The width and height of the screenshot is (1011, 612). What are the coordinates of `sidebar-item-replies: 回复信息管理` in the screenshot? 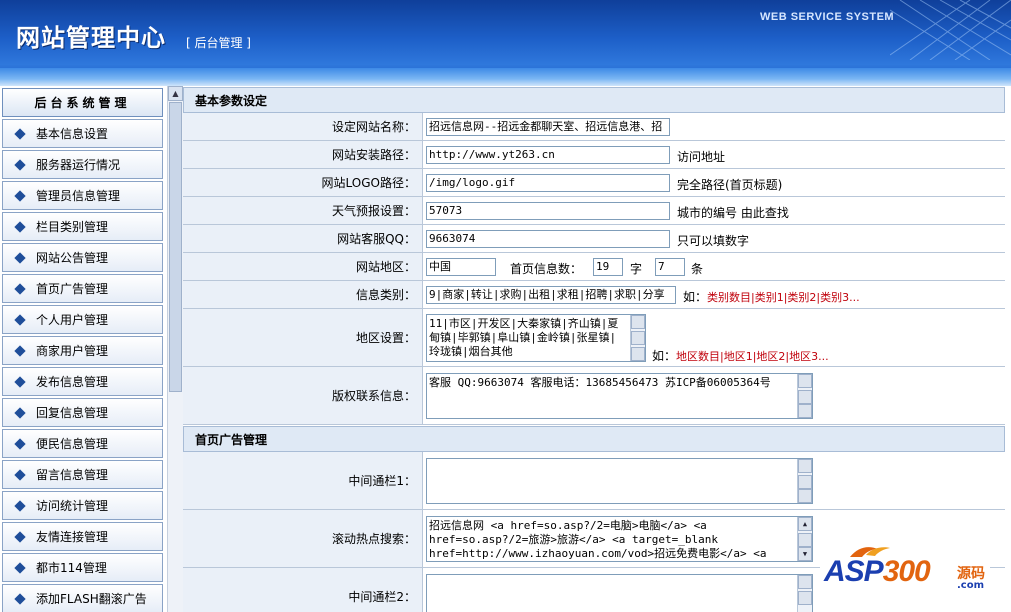 It's located at (82, 412).